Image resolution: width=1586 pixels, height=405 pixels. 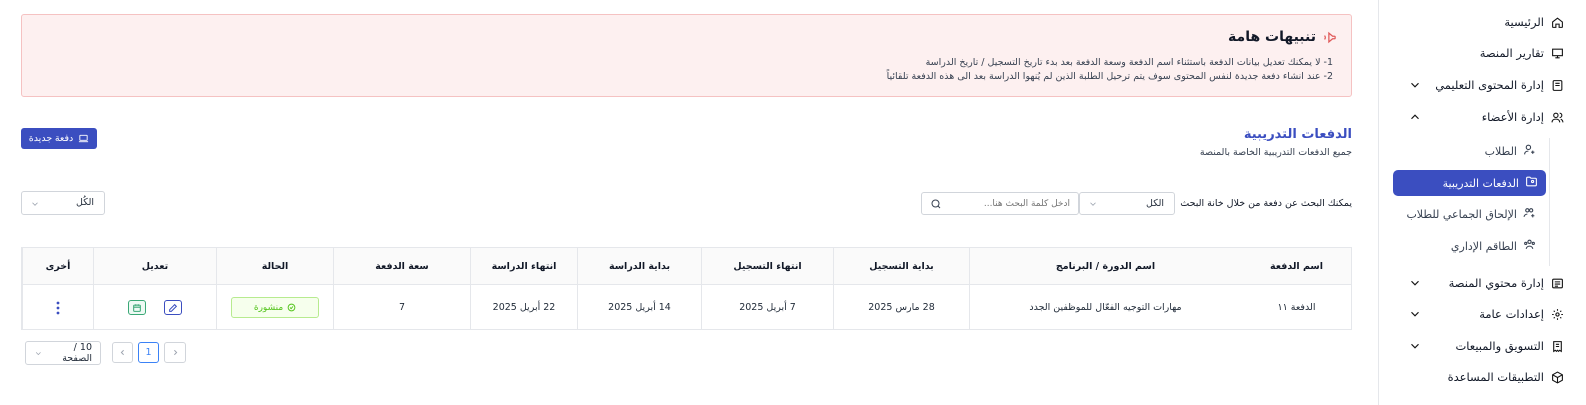 I want to click on staff-icon, so click(x=1529, y=246).